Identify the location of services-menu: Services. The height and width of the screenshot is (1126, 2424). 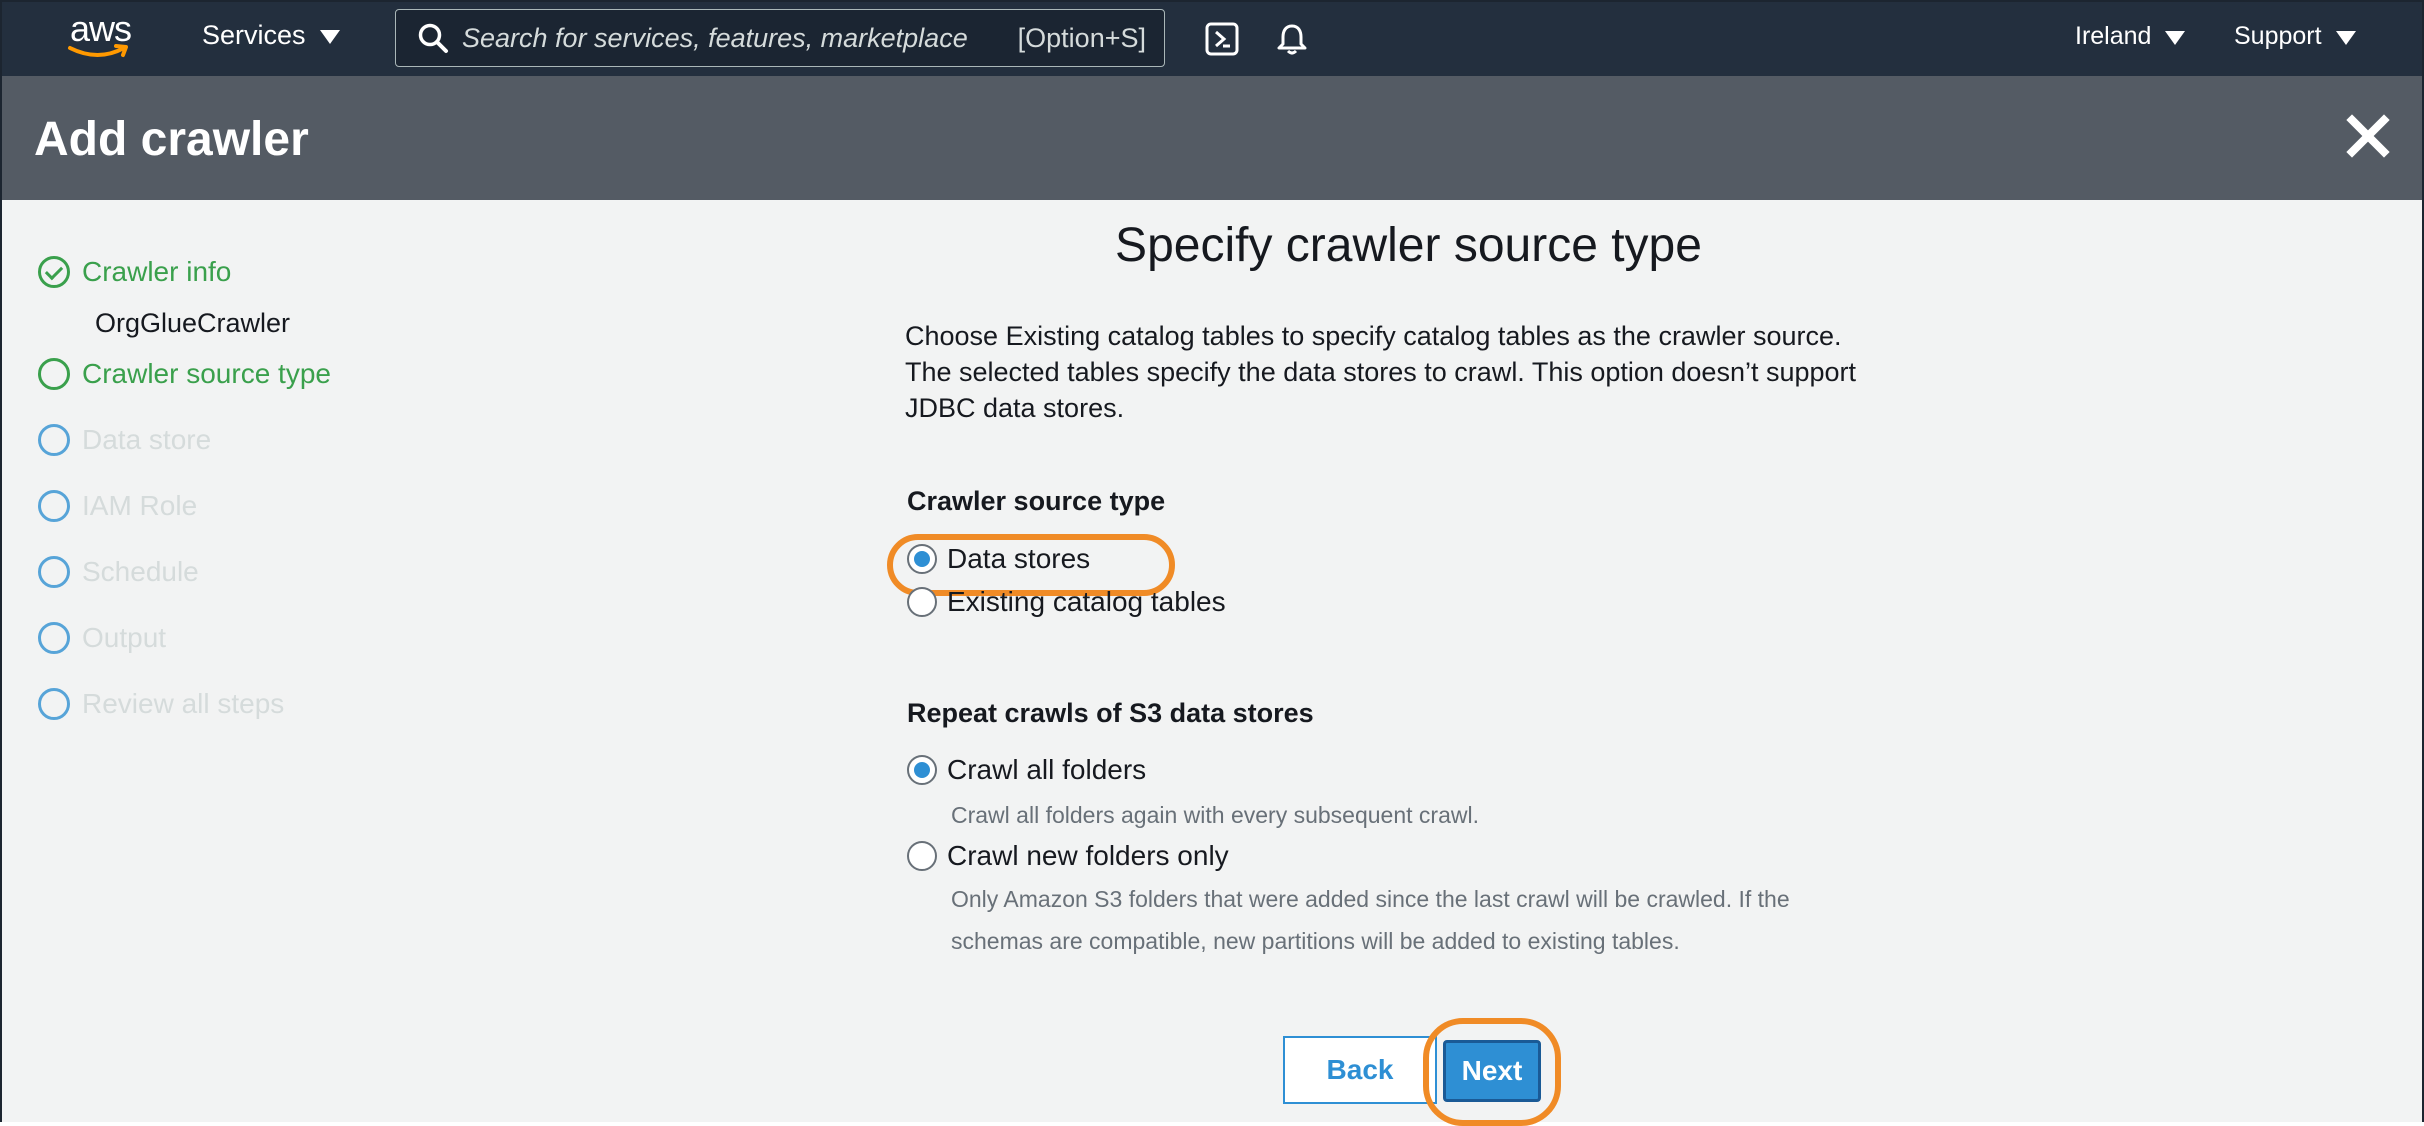
(271, 35).